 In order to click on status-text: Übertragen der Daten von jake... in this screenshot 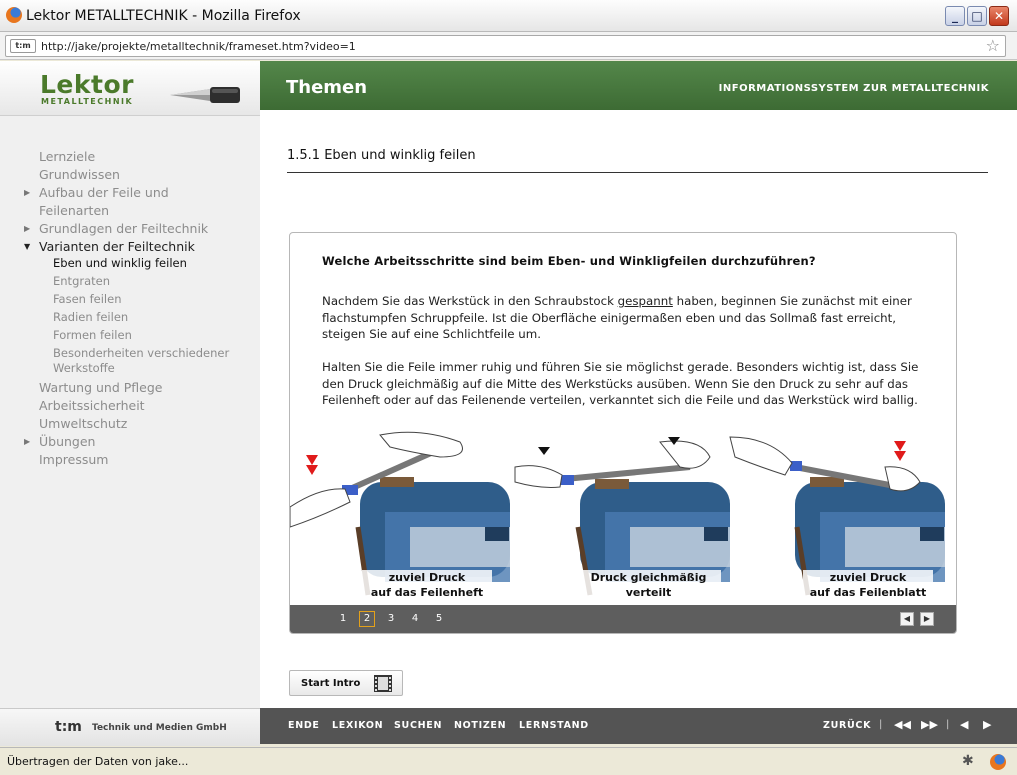, I will do `click(98, 761)`.